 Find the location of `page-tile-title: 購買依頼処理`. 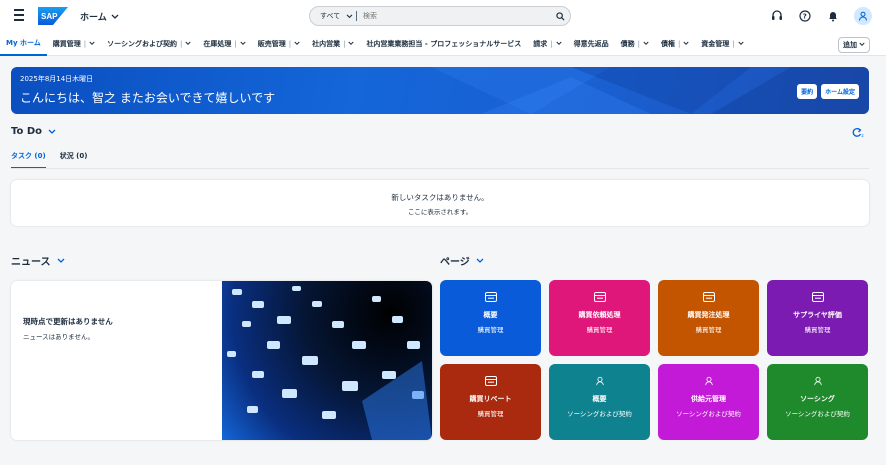

page-tile-title: 購買依頼処理 is located at coordinates (599, 315).